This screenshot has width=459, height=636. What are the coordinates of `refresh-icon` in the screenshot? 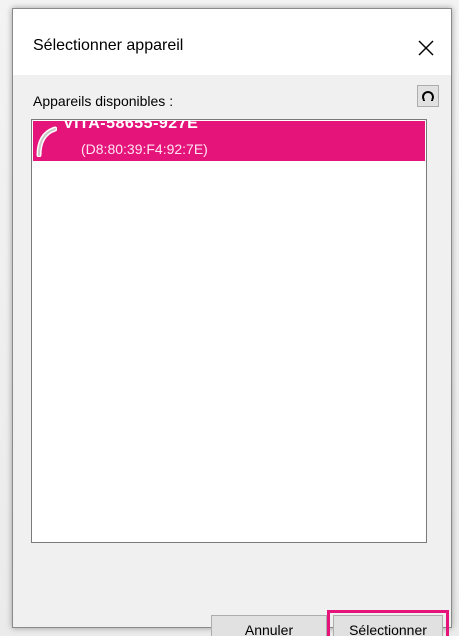 It's located at (428, 96).